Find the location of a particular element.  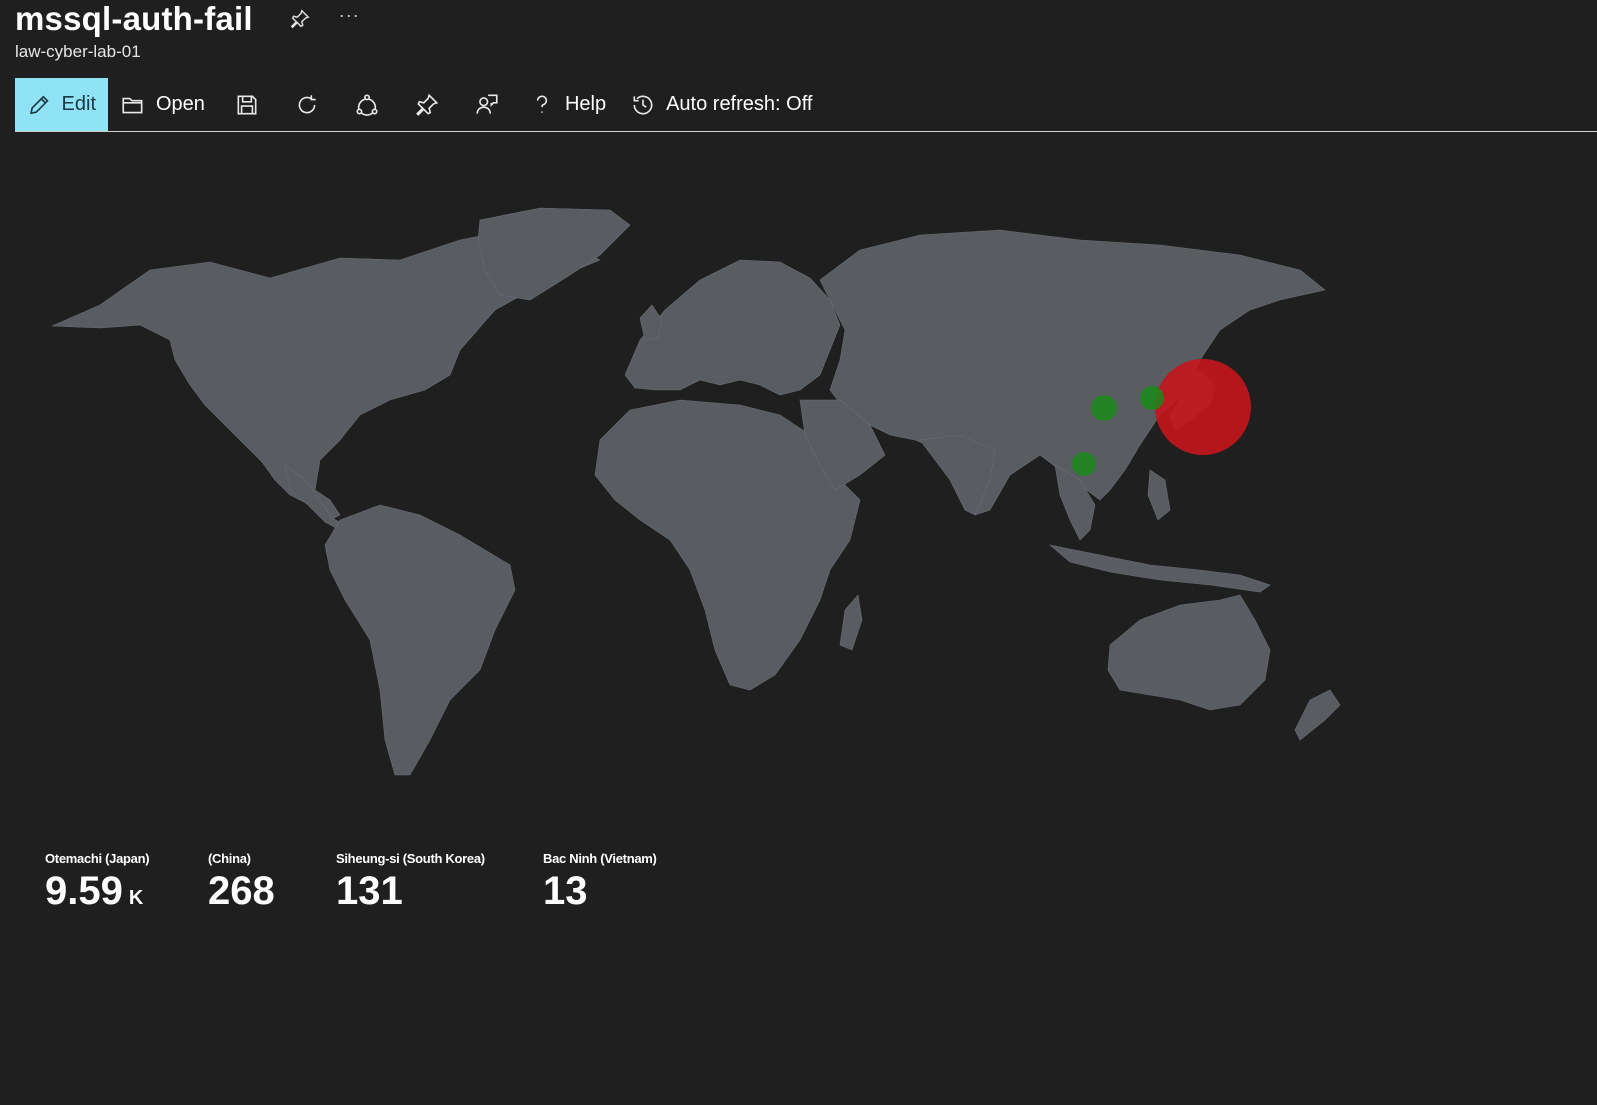

feedback-icon is located at coordinates (487, 103).